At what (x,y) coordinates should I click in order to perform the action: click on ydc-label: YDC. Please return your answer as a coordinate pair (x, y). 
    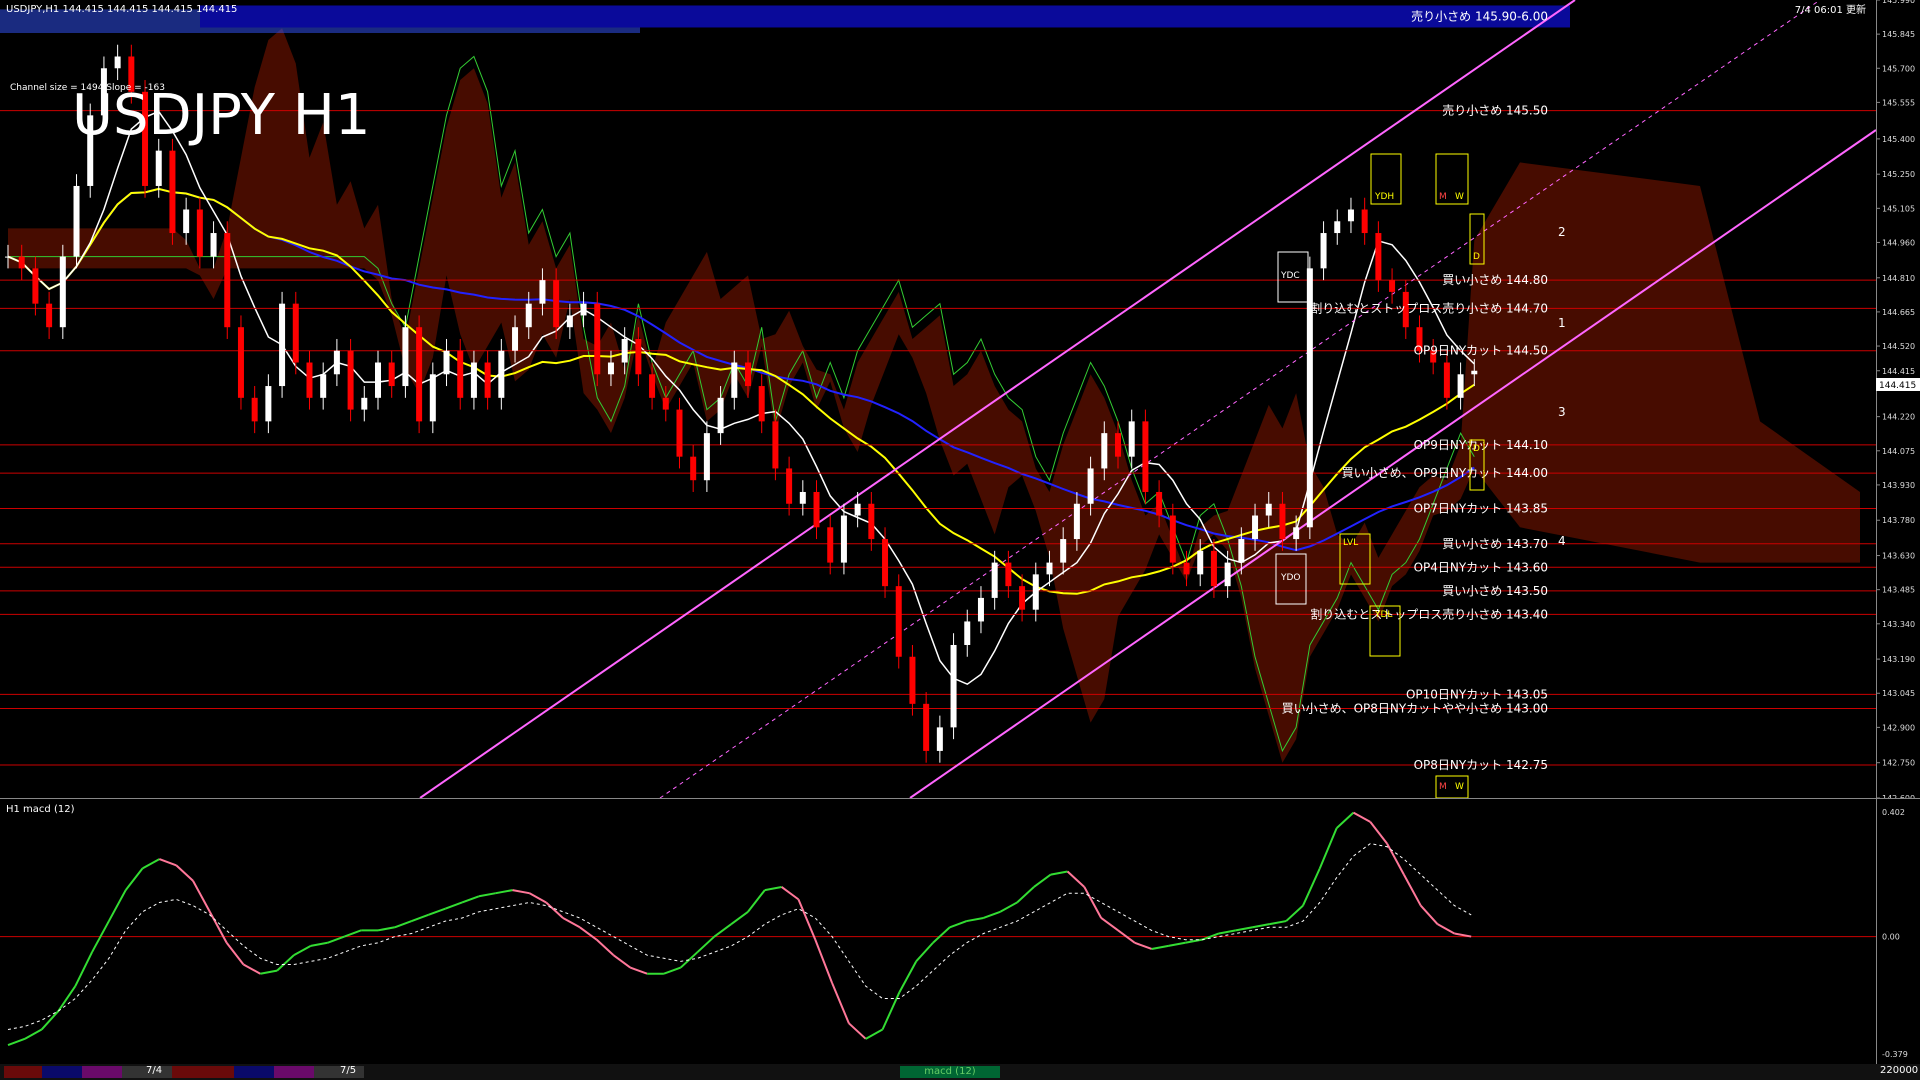
    Looking at the image, I should click on (1290, 276).